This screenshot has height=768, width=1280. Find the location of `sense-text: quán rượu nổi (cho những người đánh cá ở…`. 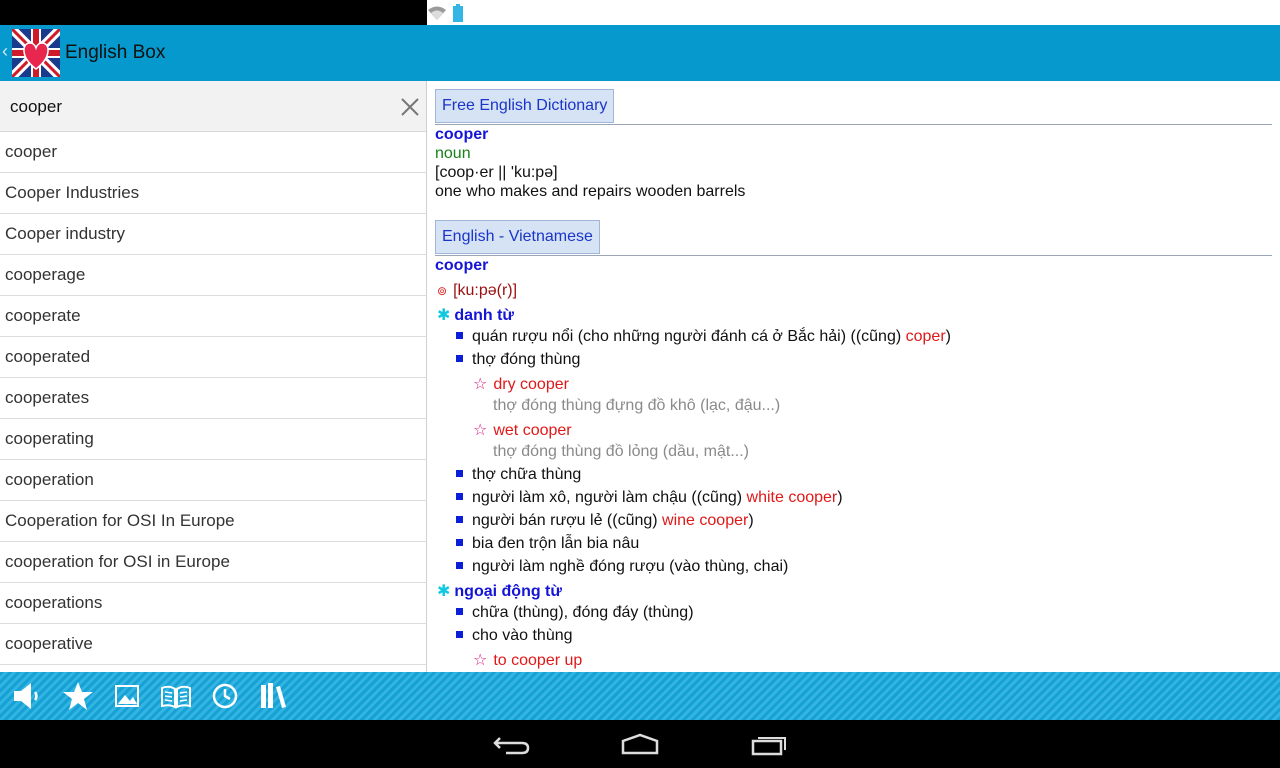

sense-text: quán rượu nổi (cho những người đánh cá ở… is located at coordinates (689, 336).